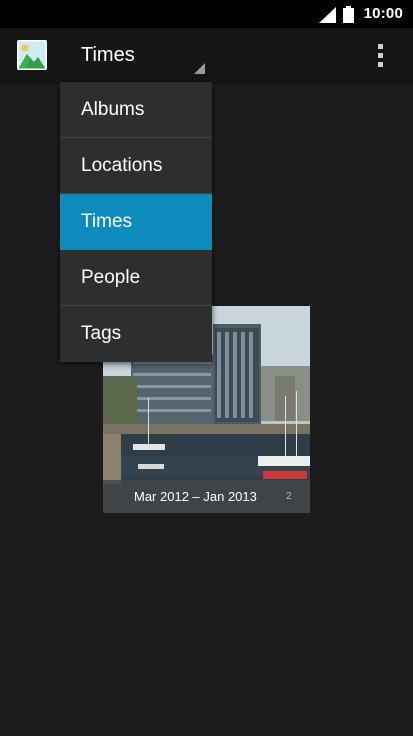 Image resolution: width=413 pixels, height=736 pixels. What do you see at coordinates (136, 334) in the screenshot?
I see `menu-item-tags: Tags` at bounding box center [136, 334].